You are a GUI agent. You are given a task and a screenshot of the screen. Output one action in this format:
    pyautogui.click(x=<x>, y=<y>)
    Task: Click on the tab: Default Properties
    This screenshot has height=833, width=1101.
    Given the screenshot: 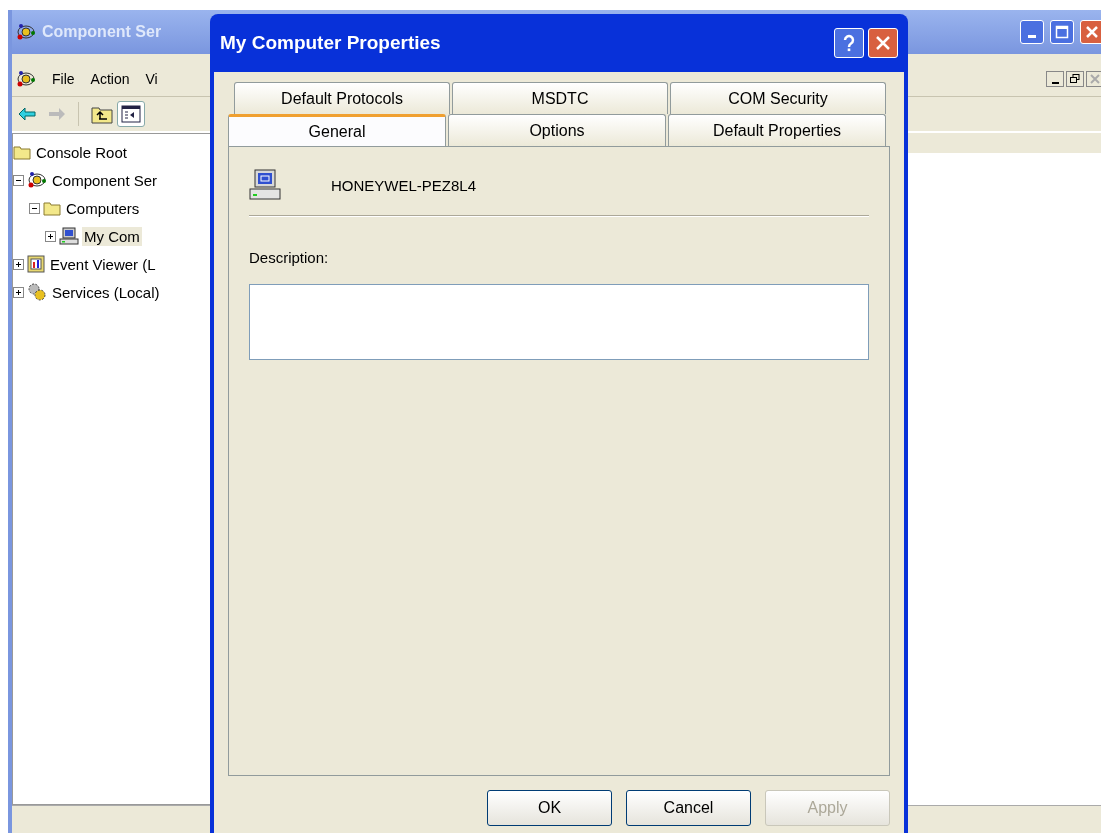 What is the action you would take?
    pyautogui.click(x=777, y=130)
    